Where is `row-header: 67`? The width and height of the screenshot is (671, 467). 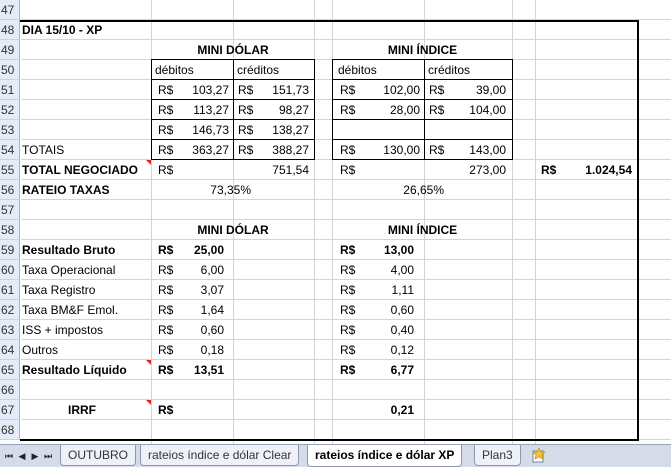 row-header: 67 is located at coordinates (10, 410).